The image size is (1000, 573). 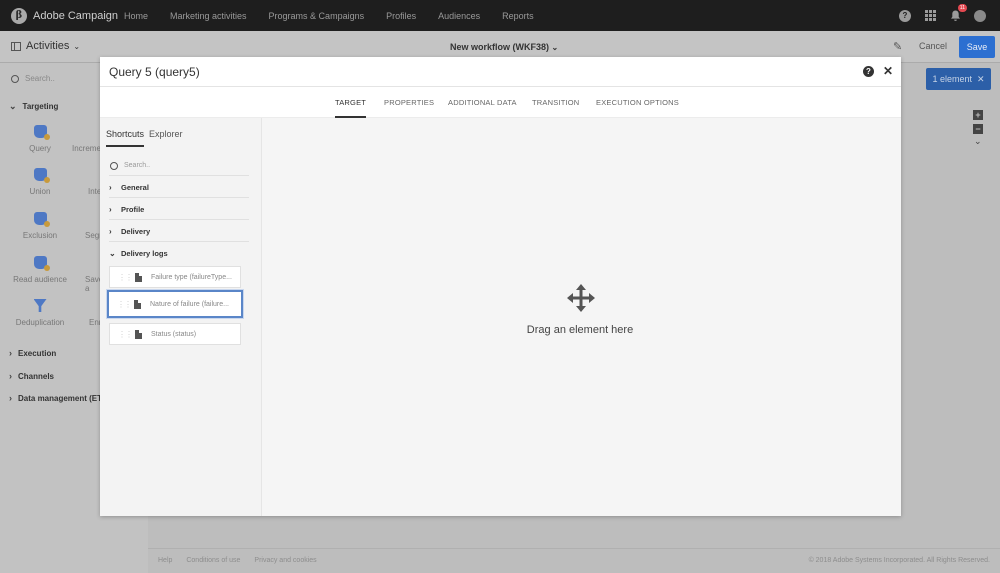 I want to click on bell-icon: 11, so click(x=958, y=12).